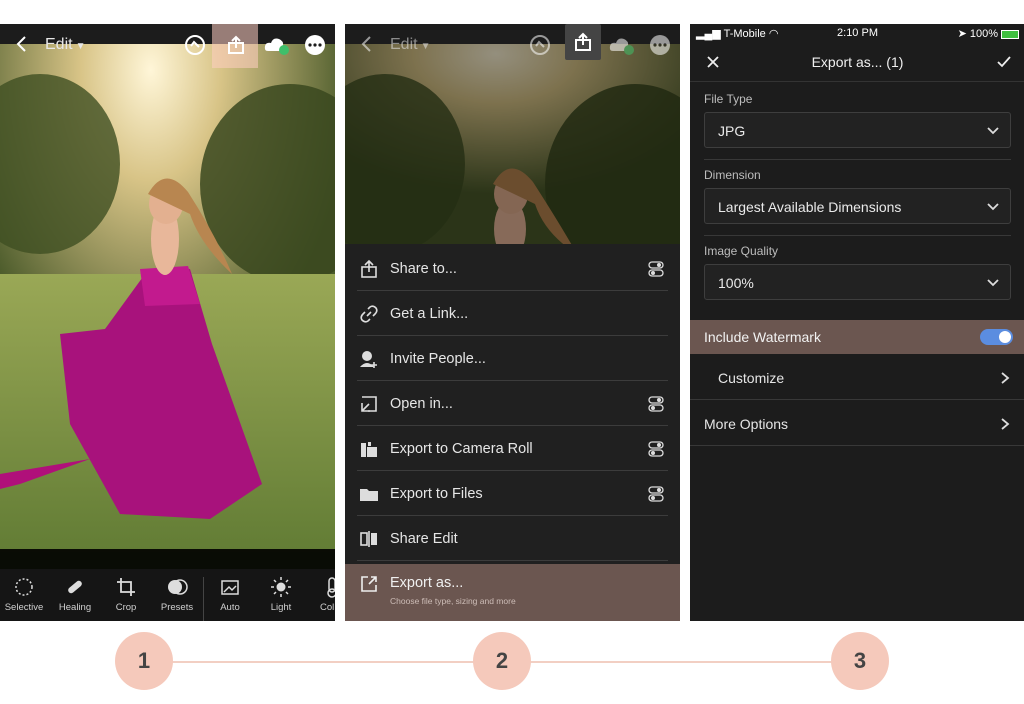 The width and height of the screenshot is (1024, 704). I want to click on dimension-value: Largest Available Dimensions, so click(810, 207).